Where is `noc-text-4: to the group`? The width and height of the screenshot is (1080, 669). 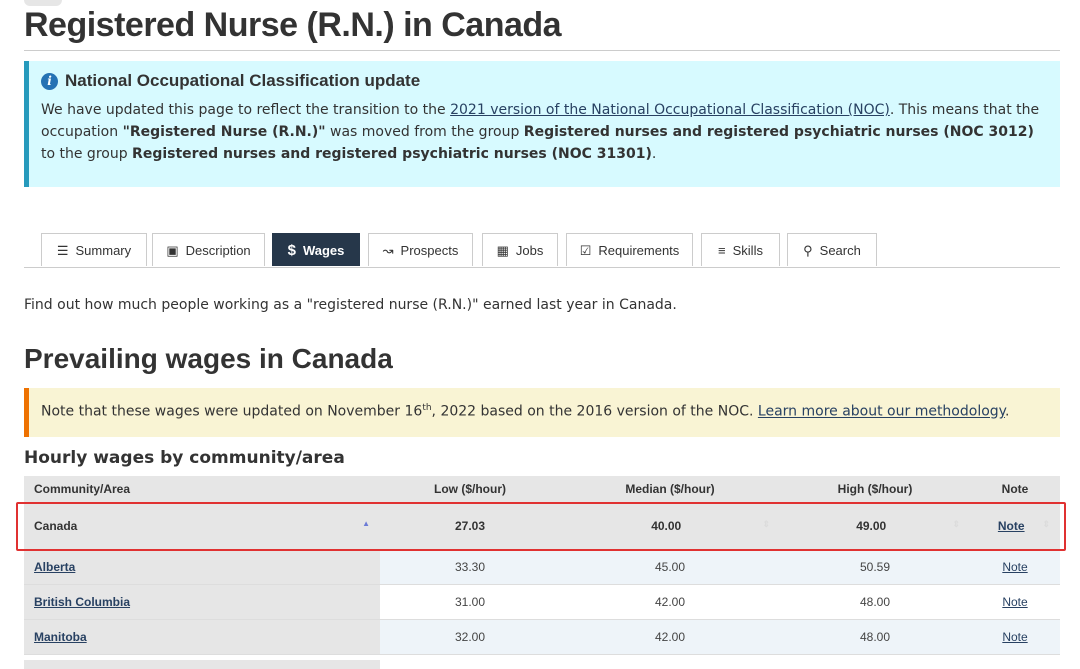
noc-text-4: to the group is located at coordinates (87, 154).